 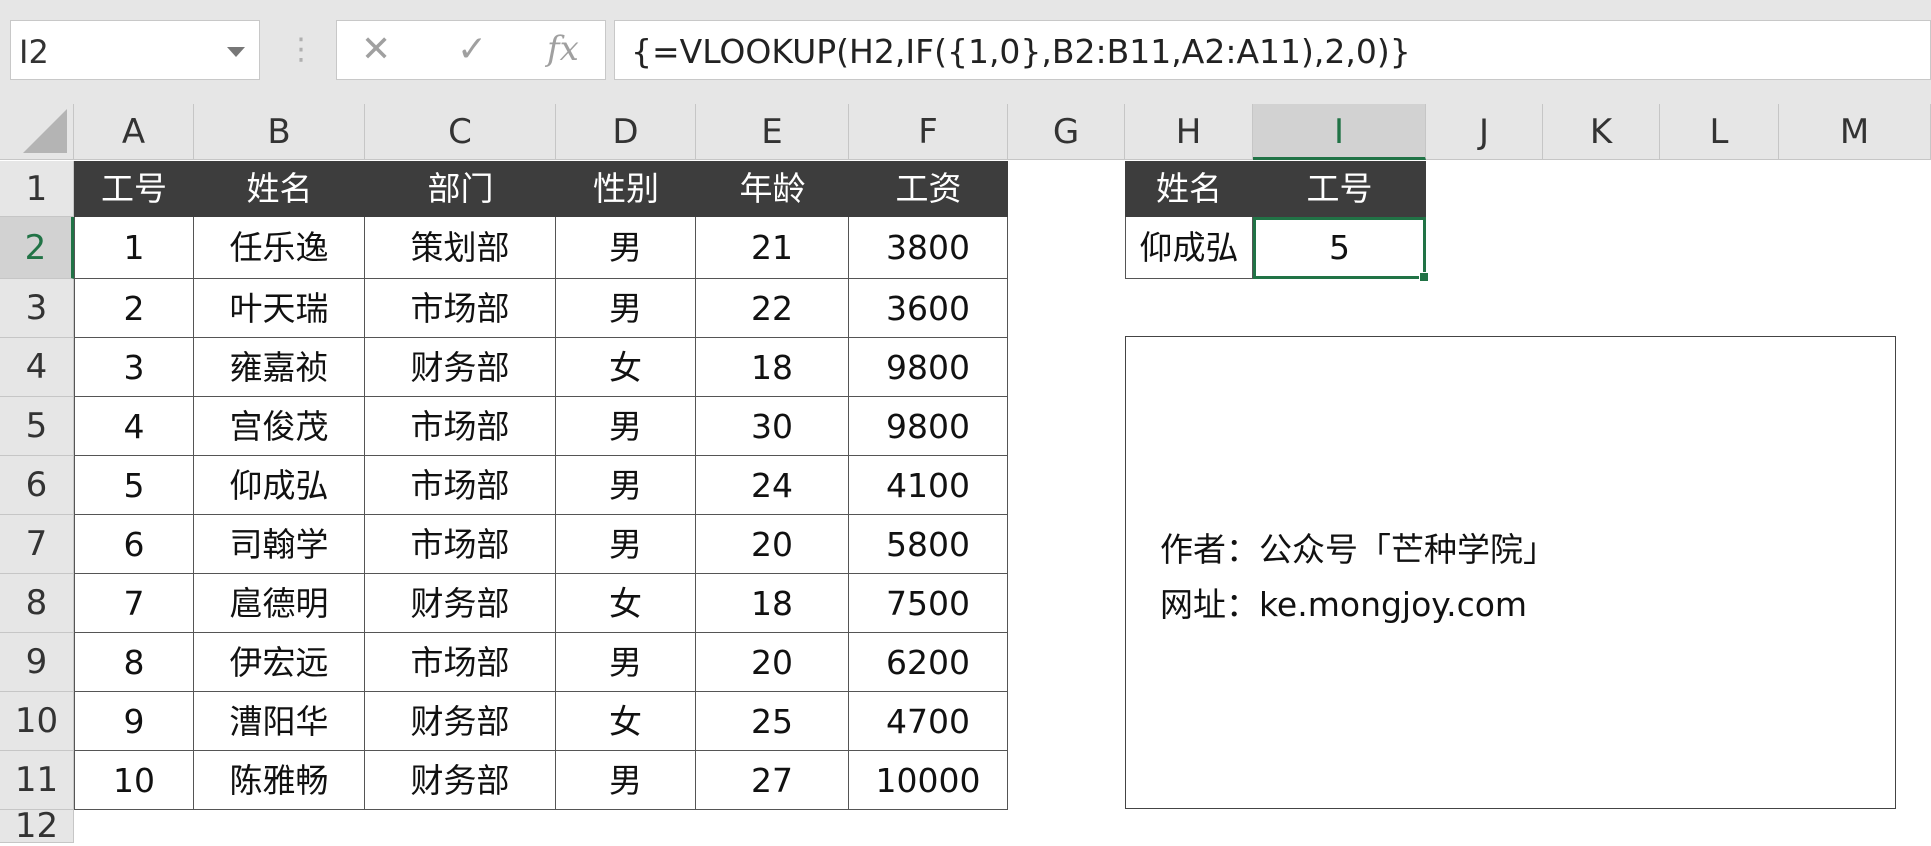 What do you see at coordinates (37, 544) in the screenshot?
I see `row-header-7: 7` at bounding box center [37, 544].